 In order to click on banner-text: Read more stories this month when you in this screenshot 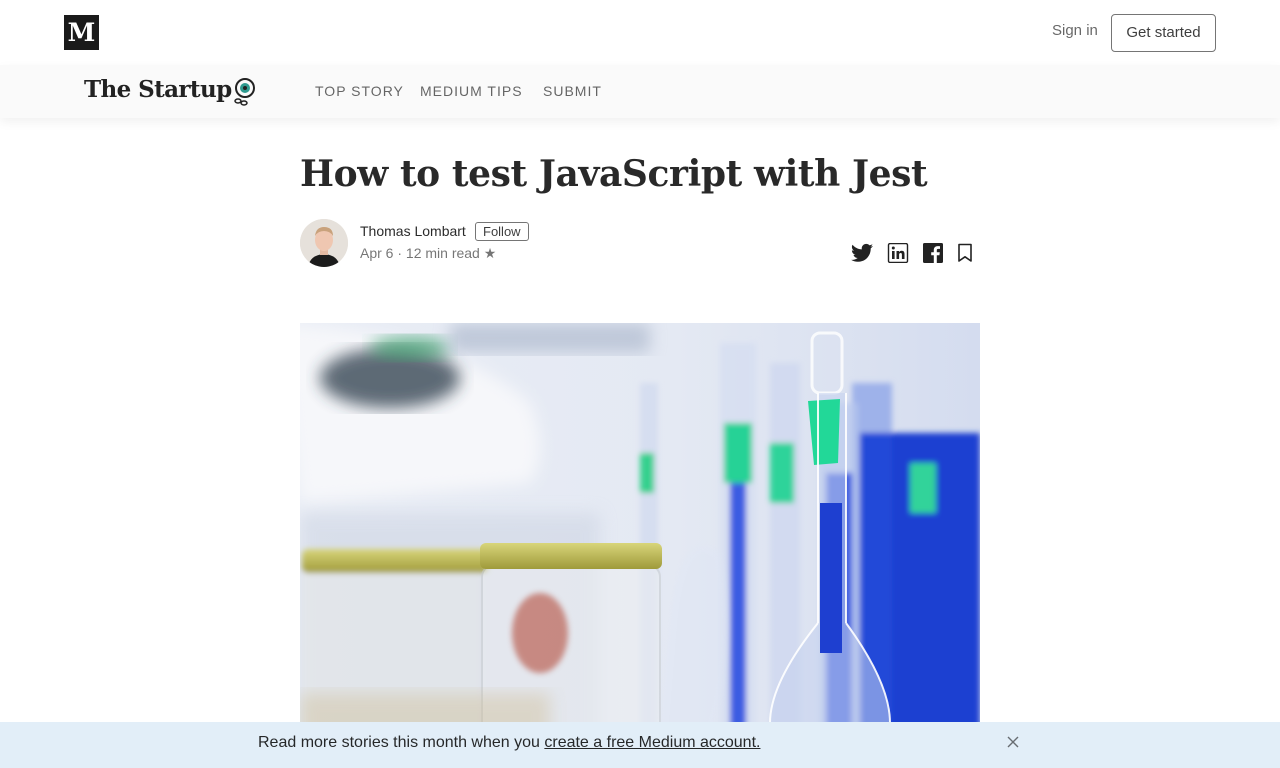, I will do `click(401, 742)`.